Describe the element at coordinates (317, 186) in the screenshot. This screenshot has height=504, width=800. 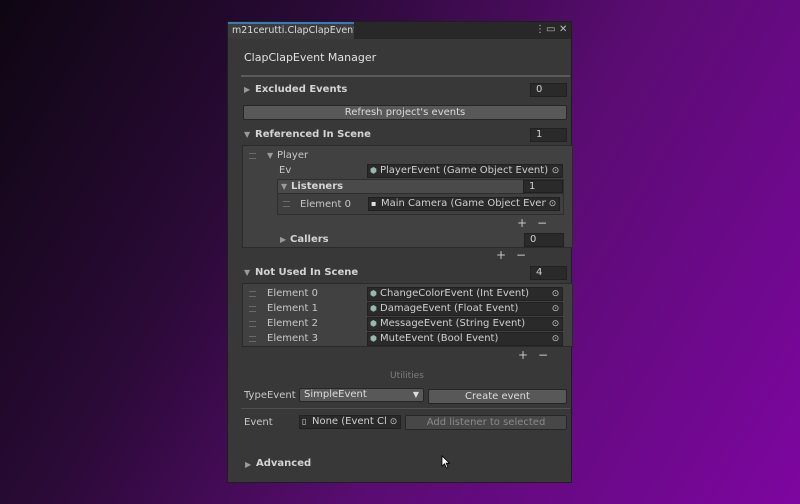
I see `listeners-label: Listeners` at that location.